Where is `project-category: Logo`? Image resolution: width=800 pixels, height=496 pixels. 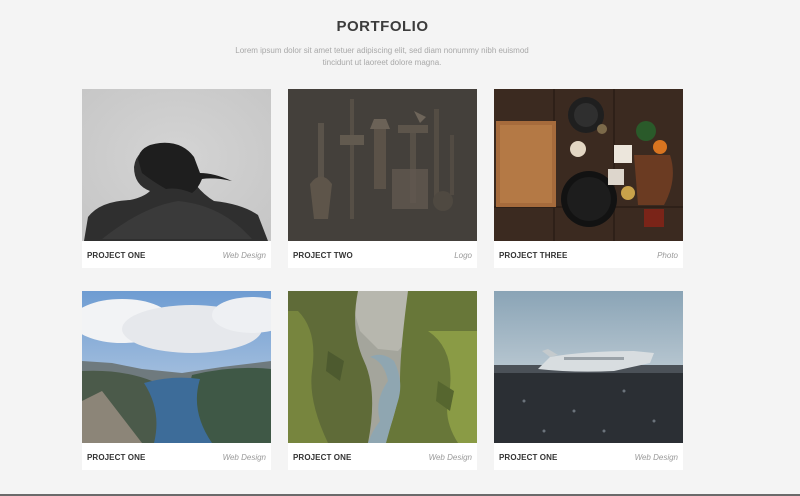 project-category: Logo is located at coordinates (463, 255).